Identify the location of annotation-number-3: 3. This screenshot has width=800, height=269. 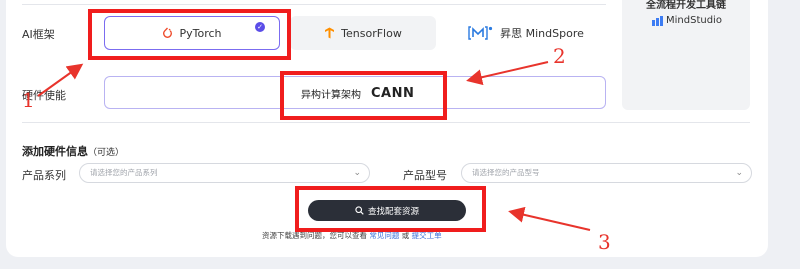
(604, 242).